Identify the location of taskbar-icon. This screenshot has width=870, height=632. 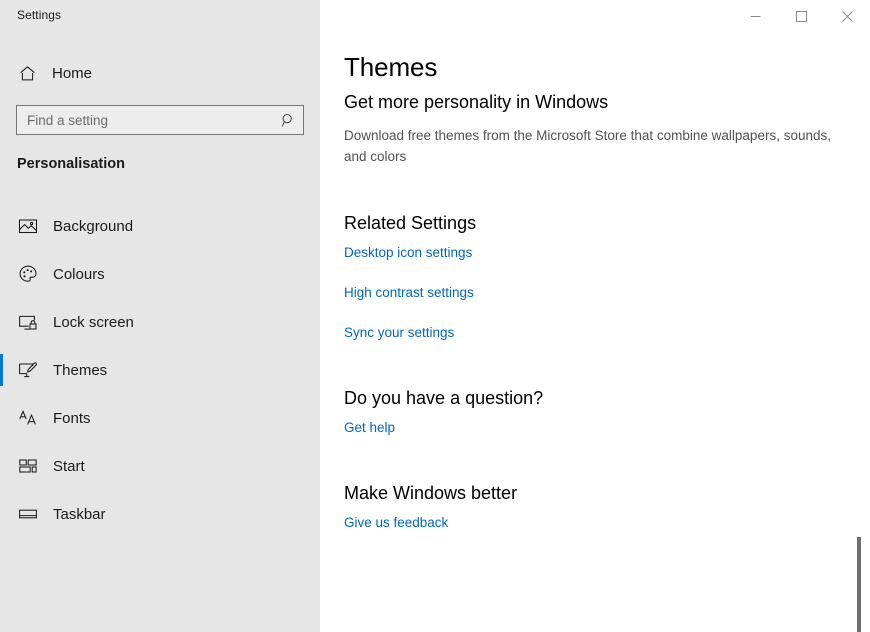
(28, 514).